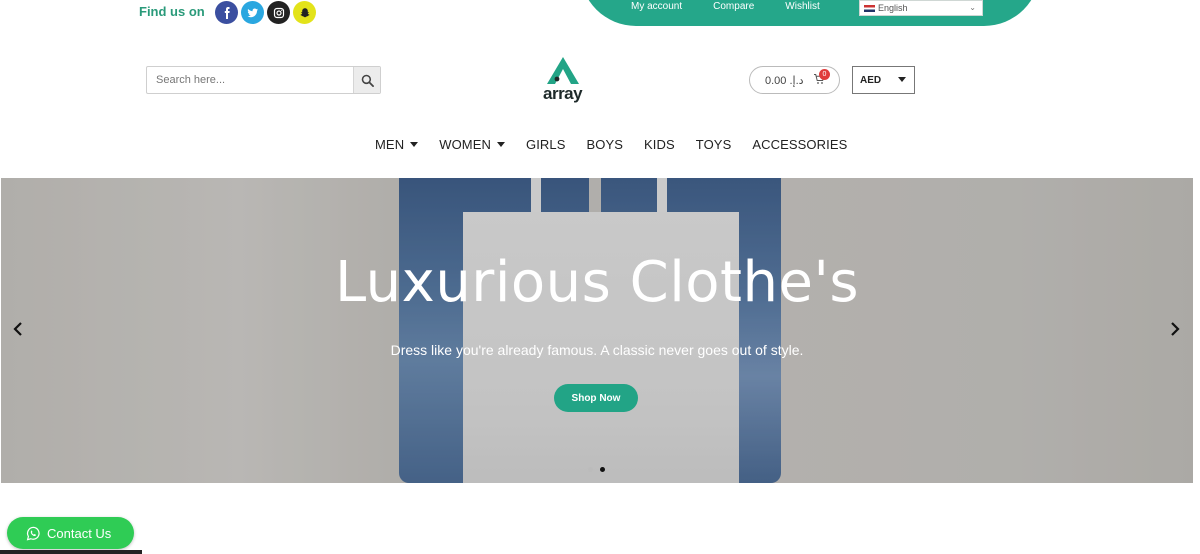 This screenshot has width=1200, height=554. What do you see at coordinates (802, 7) in the screenshot?
I see `wishlist-link: Wishlist` at bounding box center [802, 7].